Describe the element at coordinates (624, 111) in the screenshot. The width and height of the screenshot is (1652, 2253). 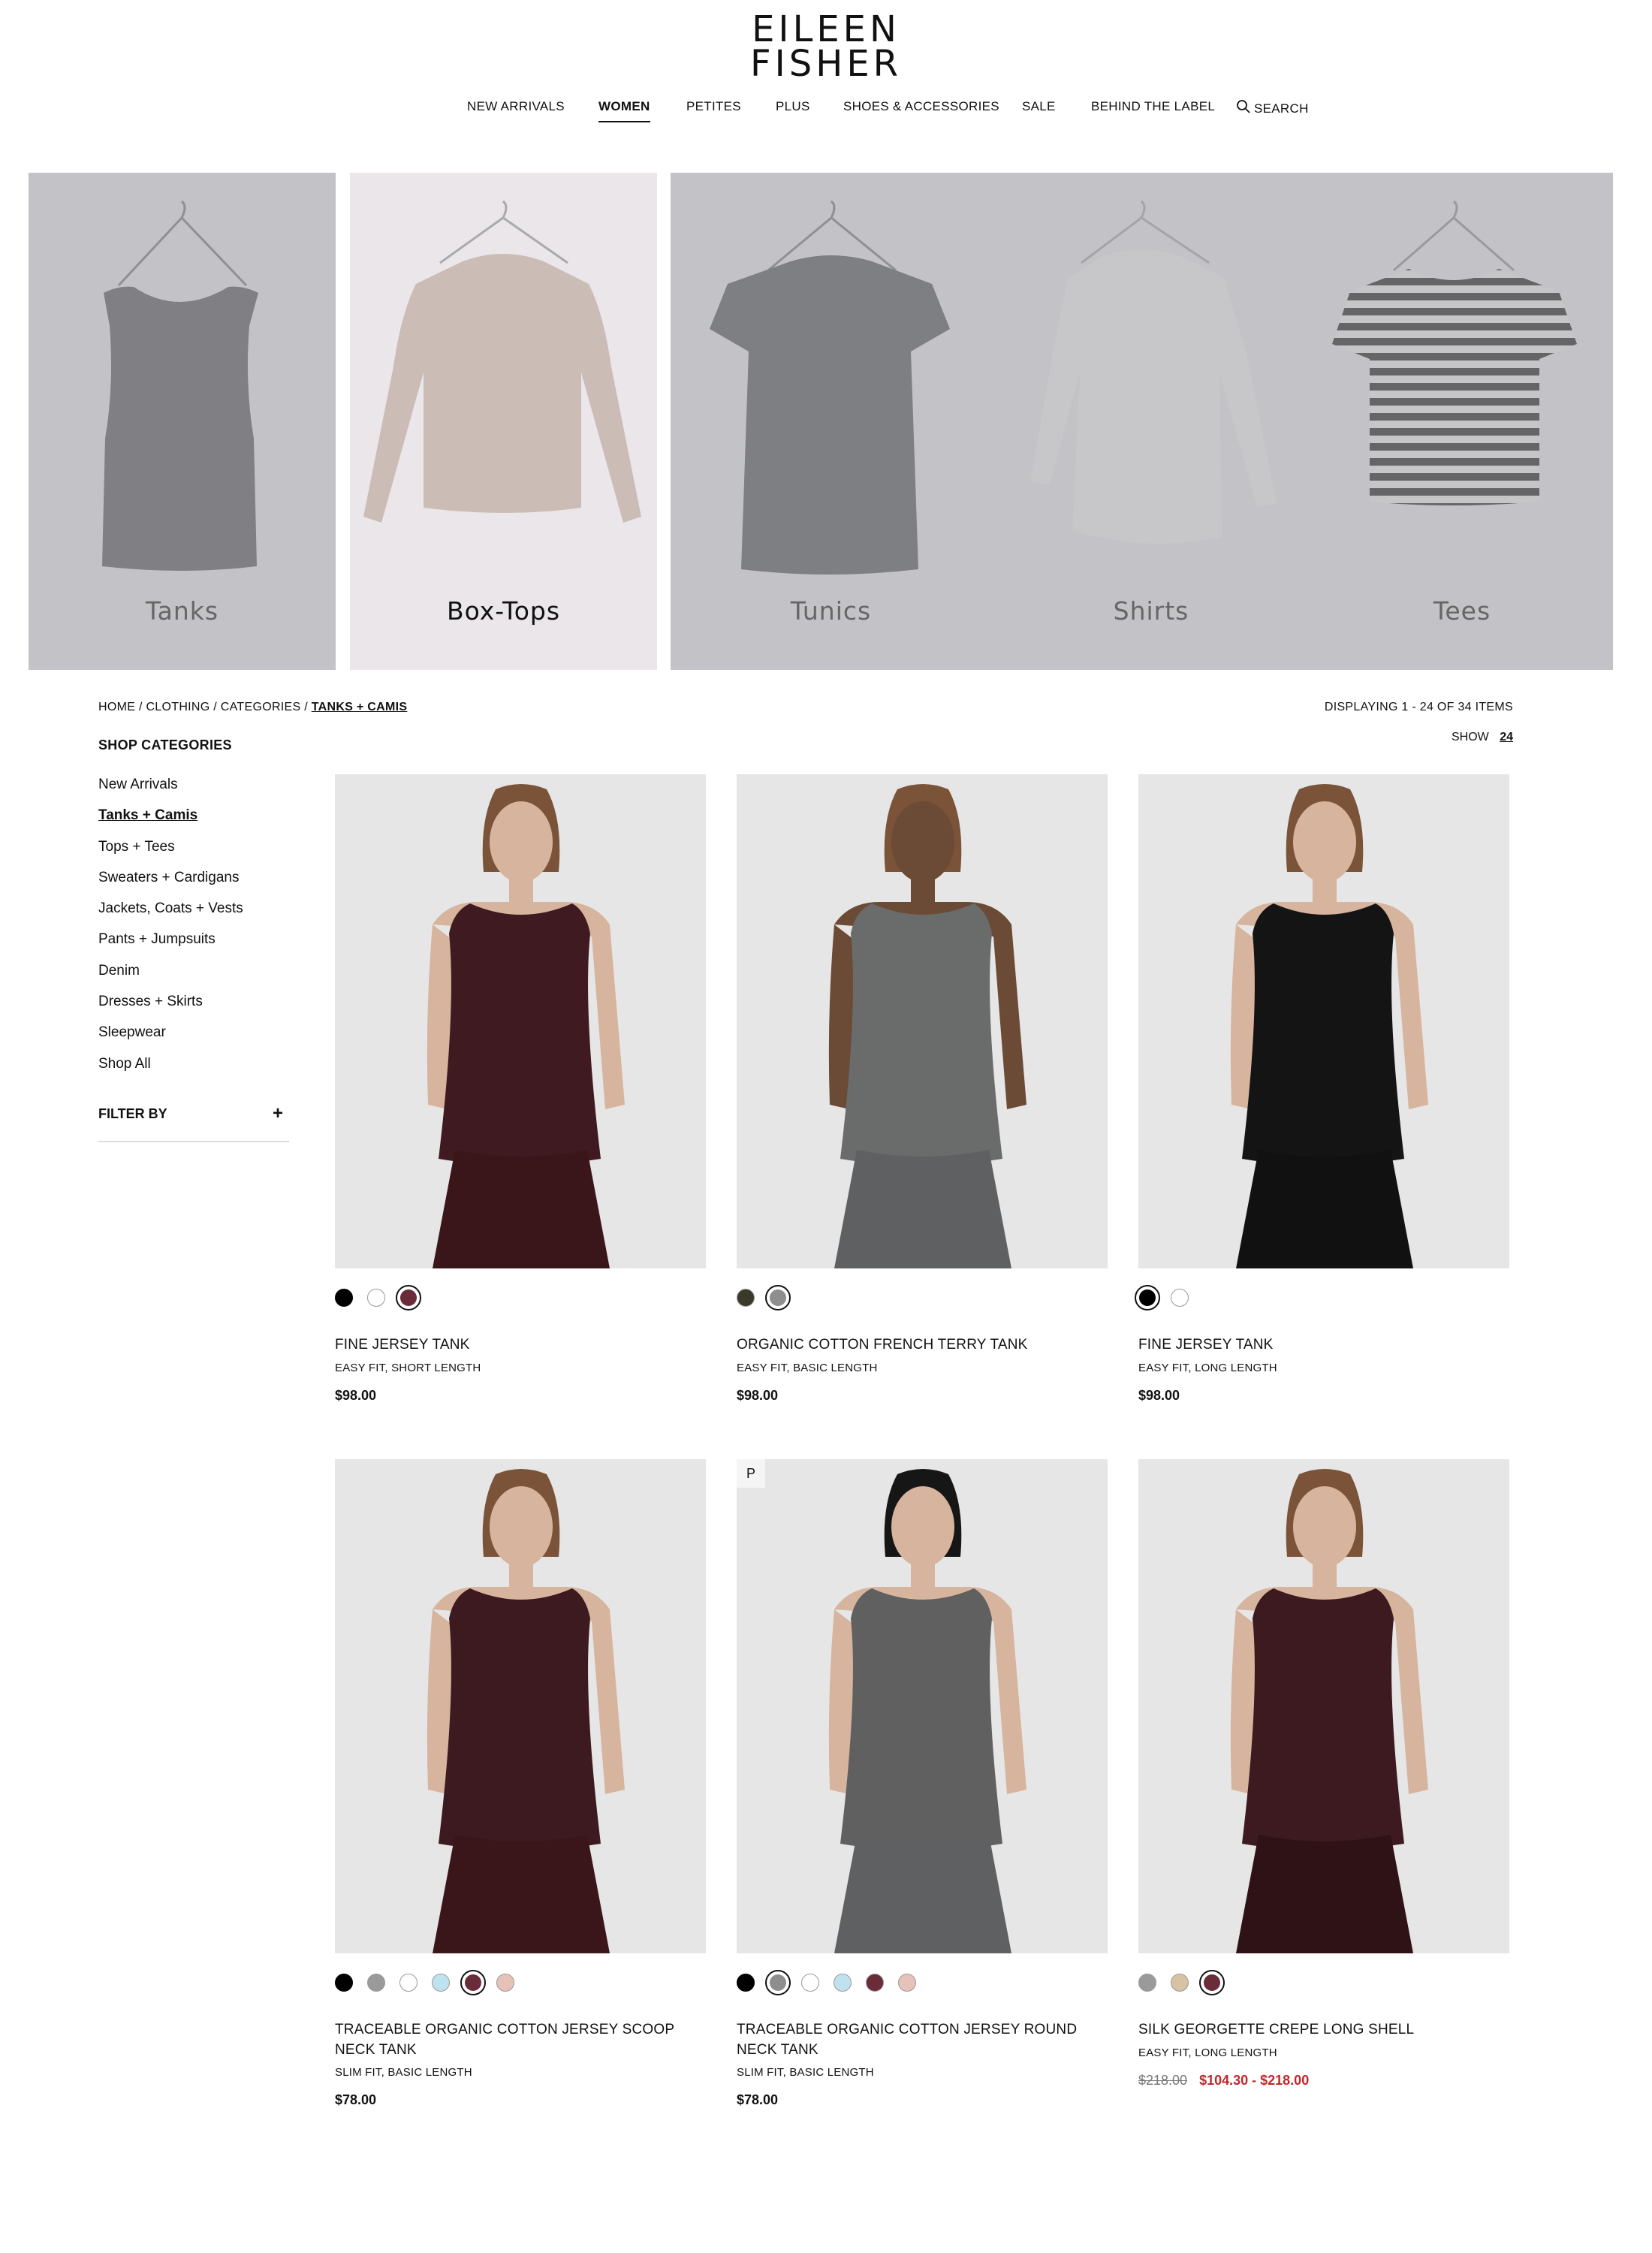
I see `nav-women: WOMEN` at that location.